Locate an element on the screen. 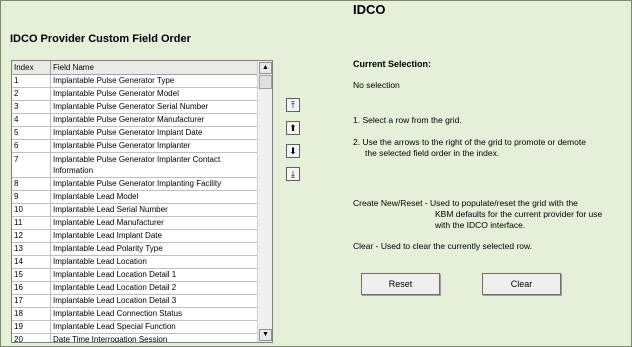 This screenshot has height=347, width=632. cell-field-name: Implantable Lead Location Detail 2 is located at coordinates (115, 287).